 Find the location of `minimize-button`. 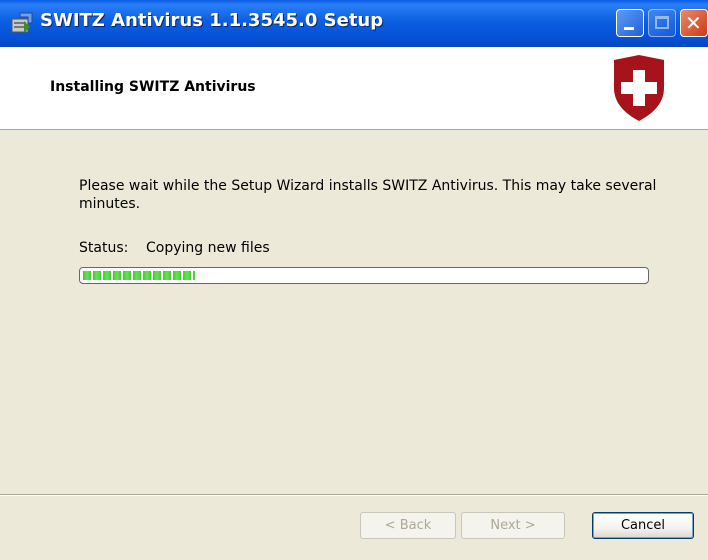

minimize-button is located at coordinates (630, 23).